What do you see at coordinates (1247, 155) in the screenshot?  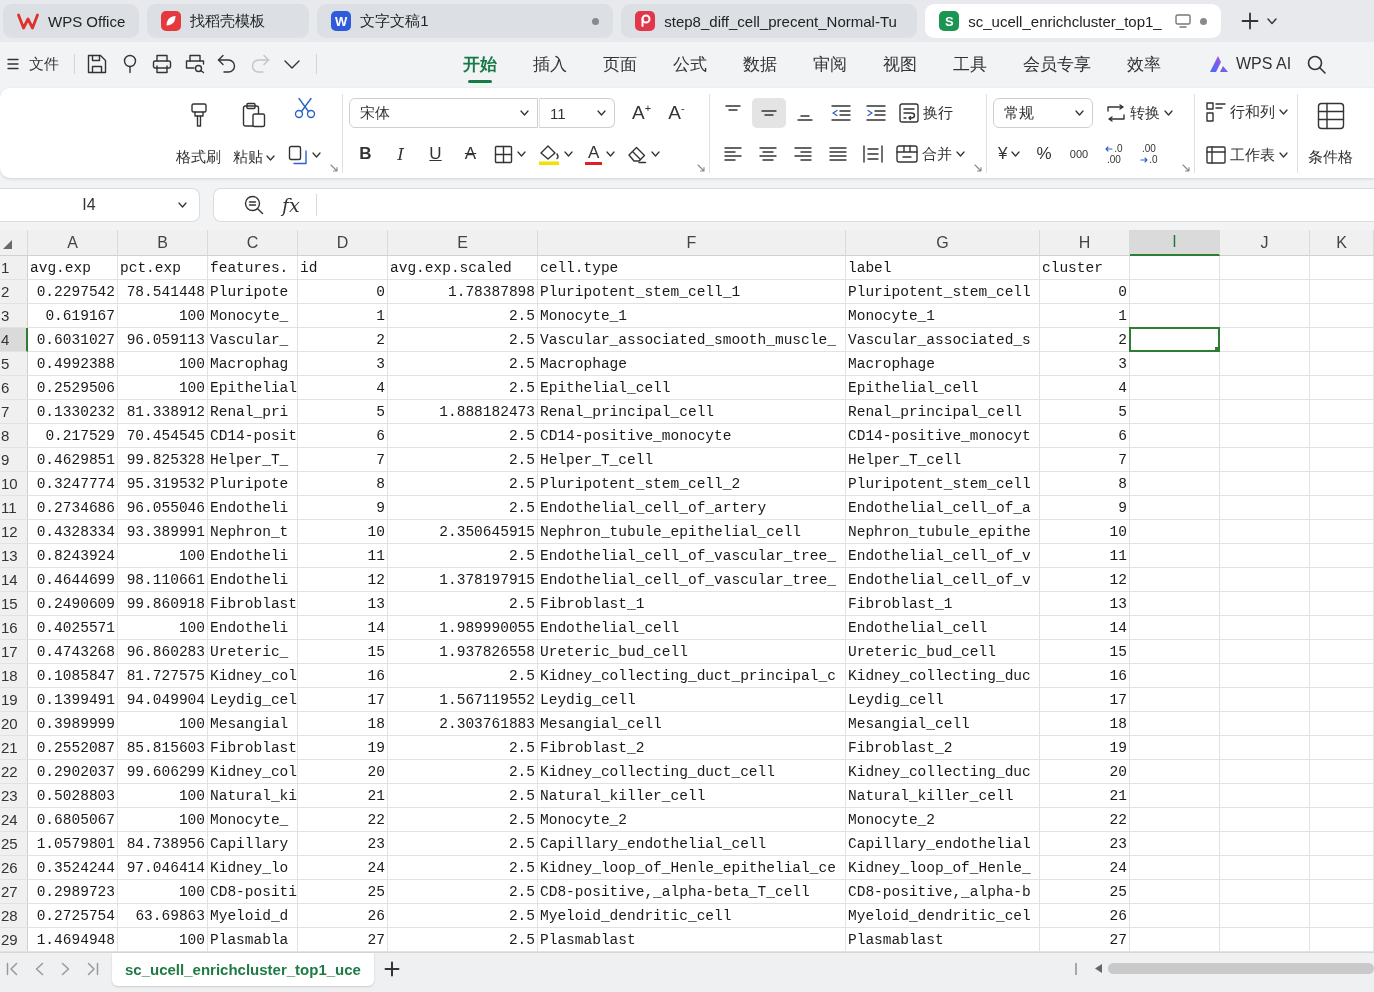 I see `worksheet-button: 工作表` at bounding box center [1247, 155].